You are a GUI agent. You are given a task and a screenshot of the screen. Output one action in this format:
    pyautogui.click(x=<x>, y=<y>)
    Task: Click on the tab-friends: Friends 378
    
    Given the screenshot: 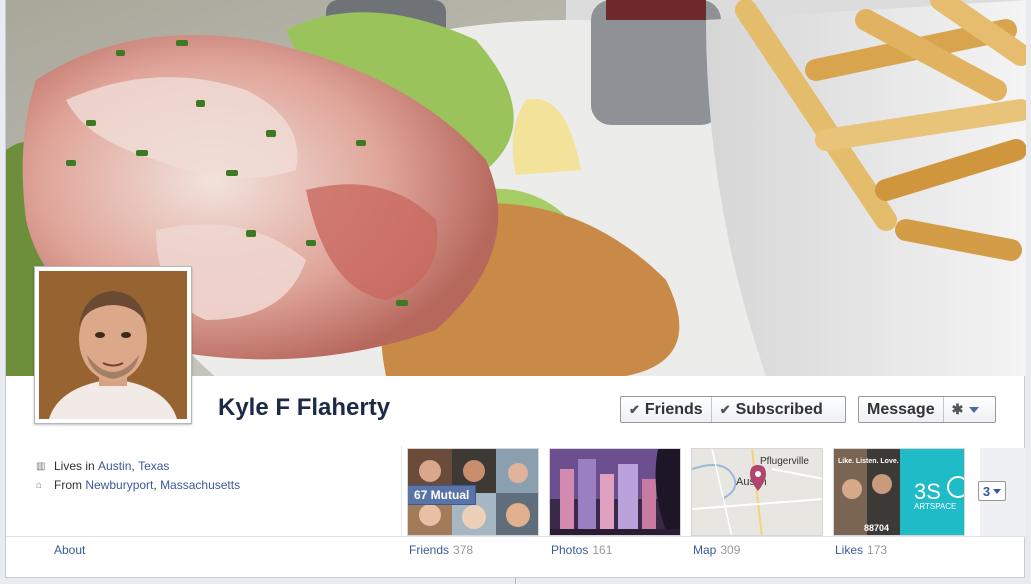 What is the action you would take?
    pyautogui.click(x=441, y=550)
    